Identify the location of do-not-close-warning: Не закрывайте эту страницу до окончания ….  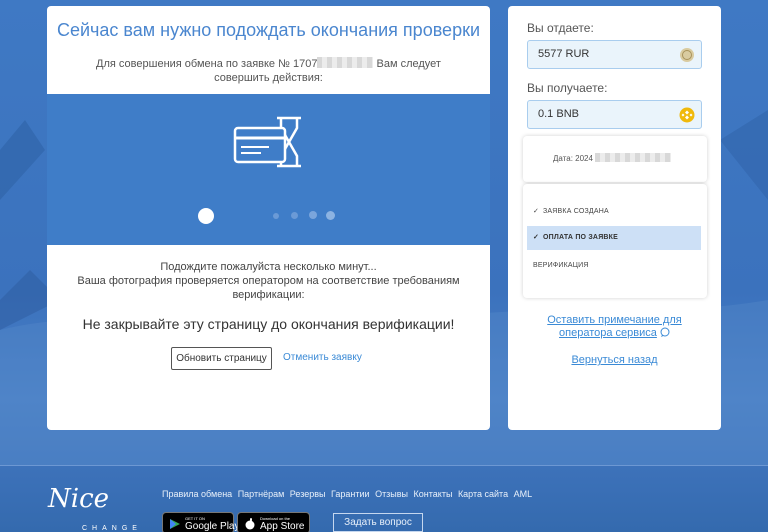
(268, 324).